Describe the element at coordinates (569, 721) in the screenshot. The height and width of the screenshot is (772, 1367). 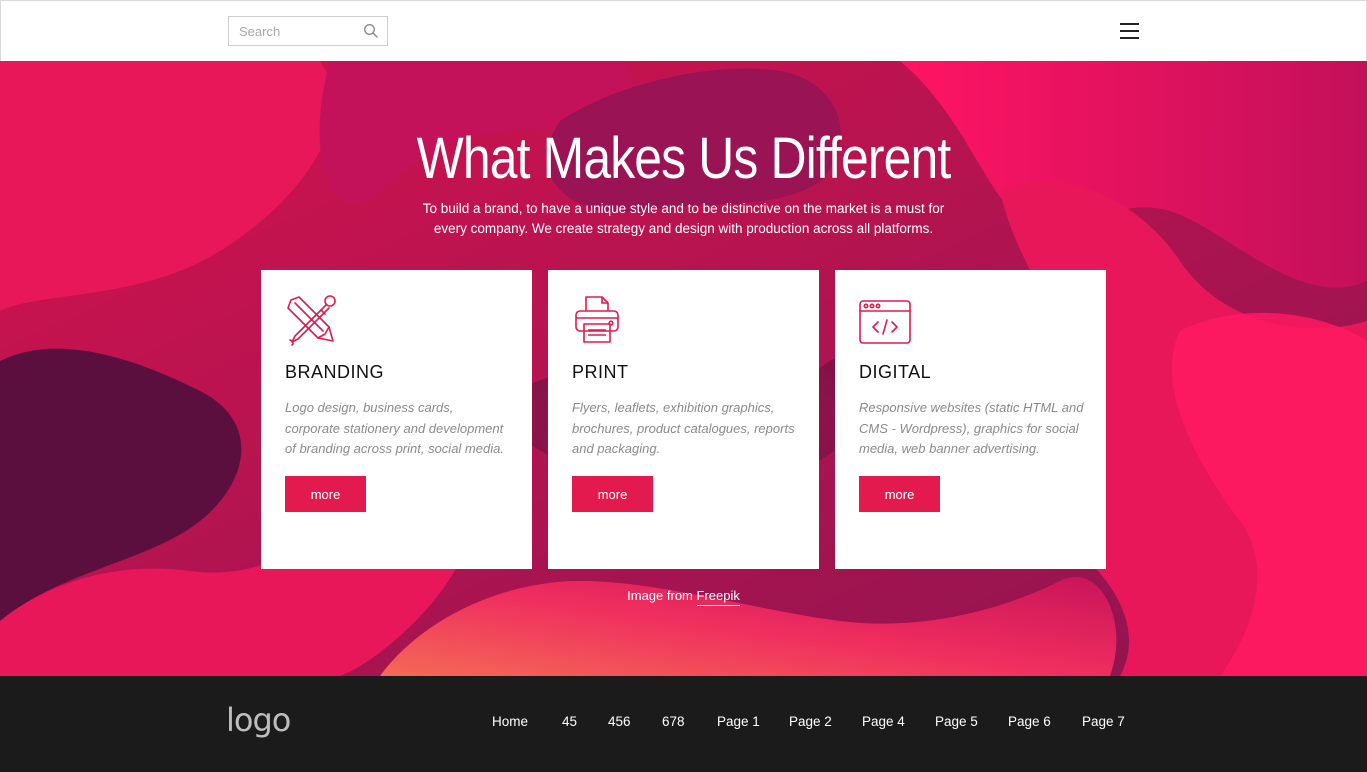
I see `footer-nav-45: 45` at that location.